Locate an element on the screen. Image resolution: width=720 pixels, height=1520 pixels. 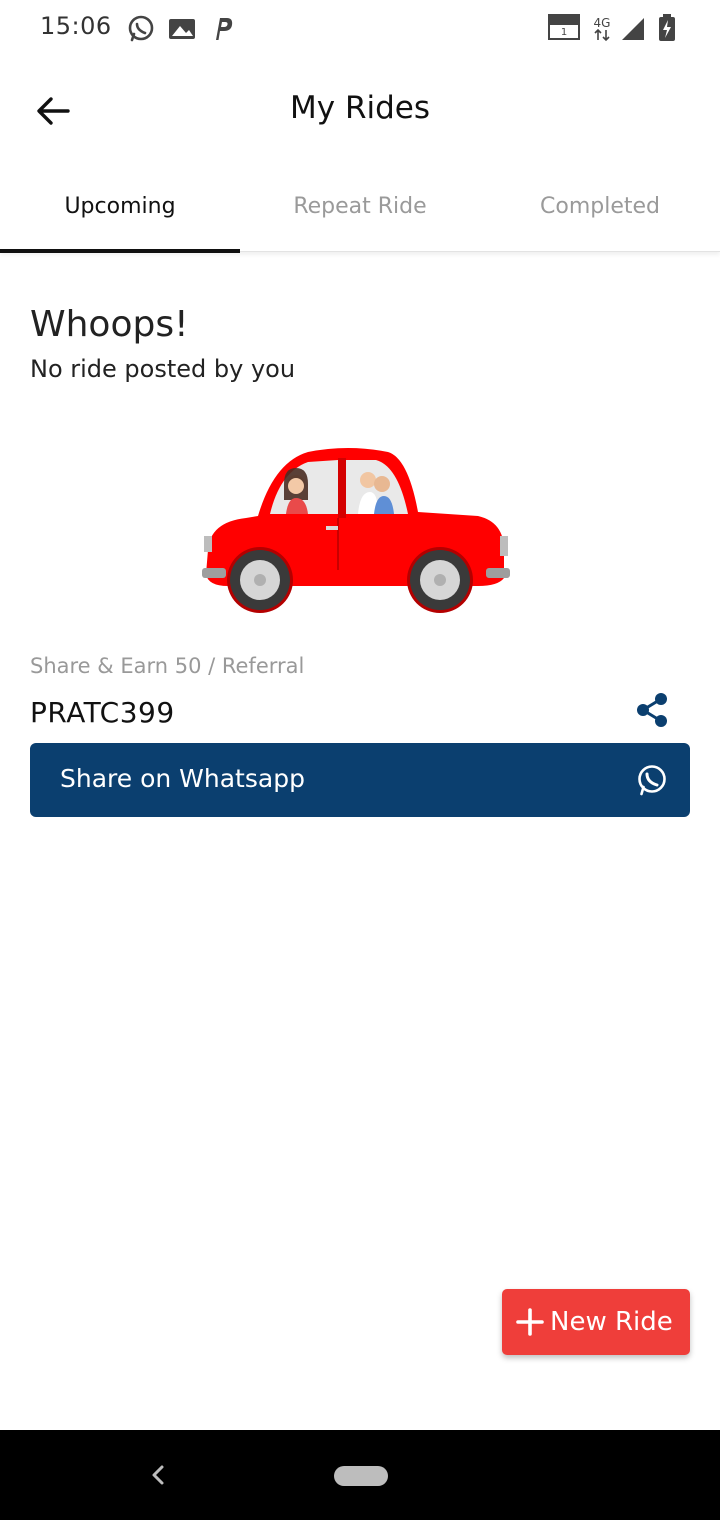
4g-icon: 4G is located at coordinates (602, 29).